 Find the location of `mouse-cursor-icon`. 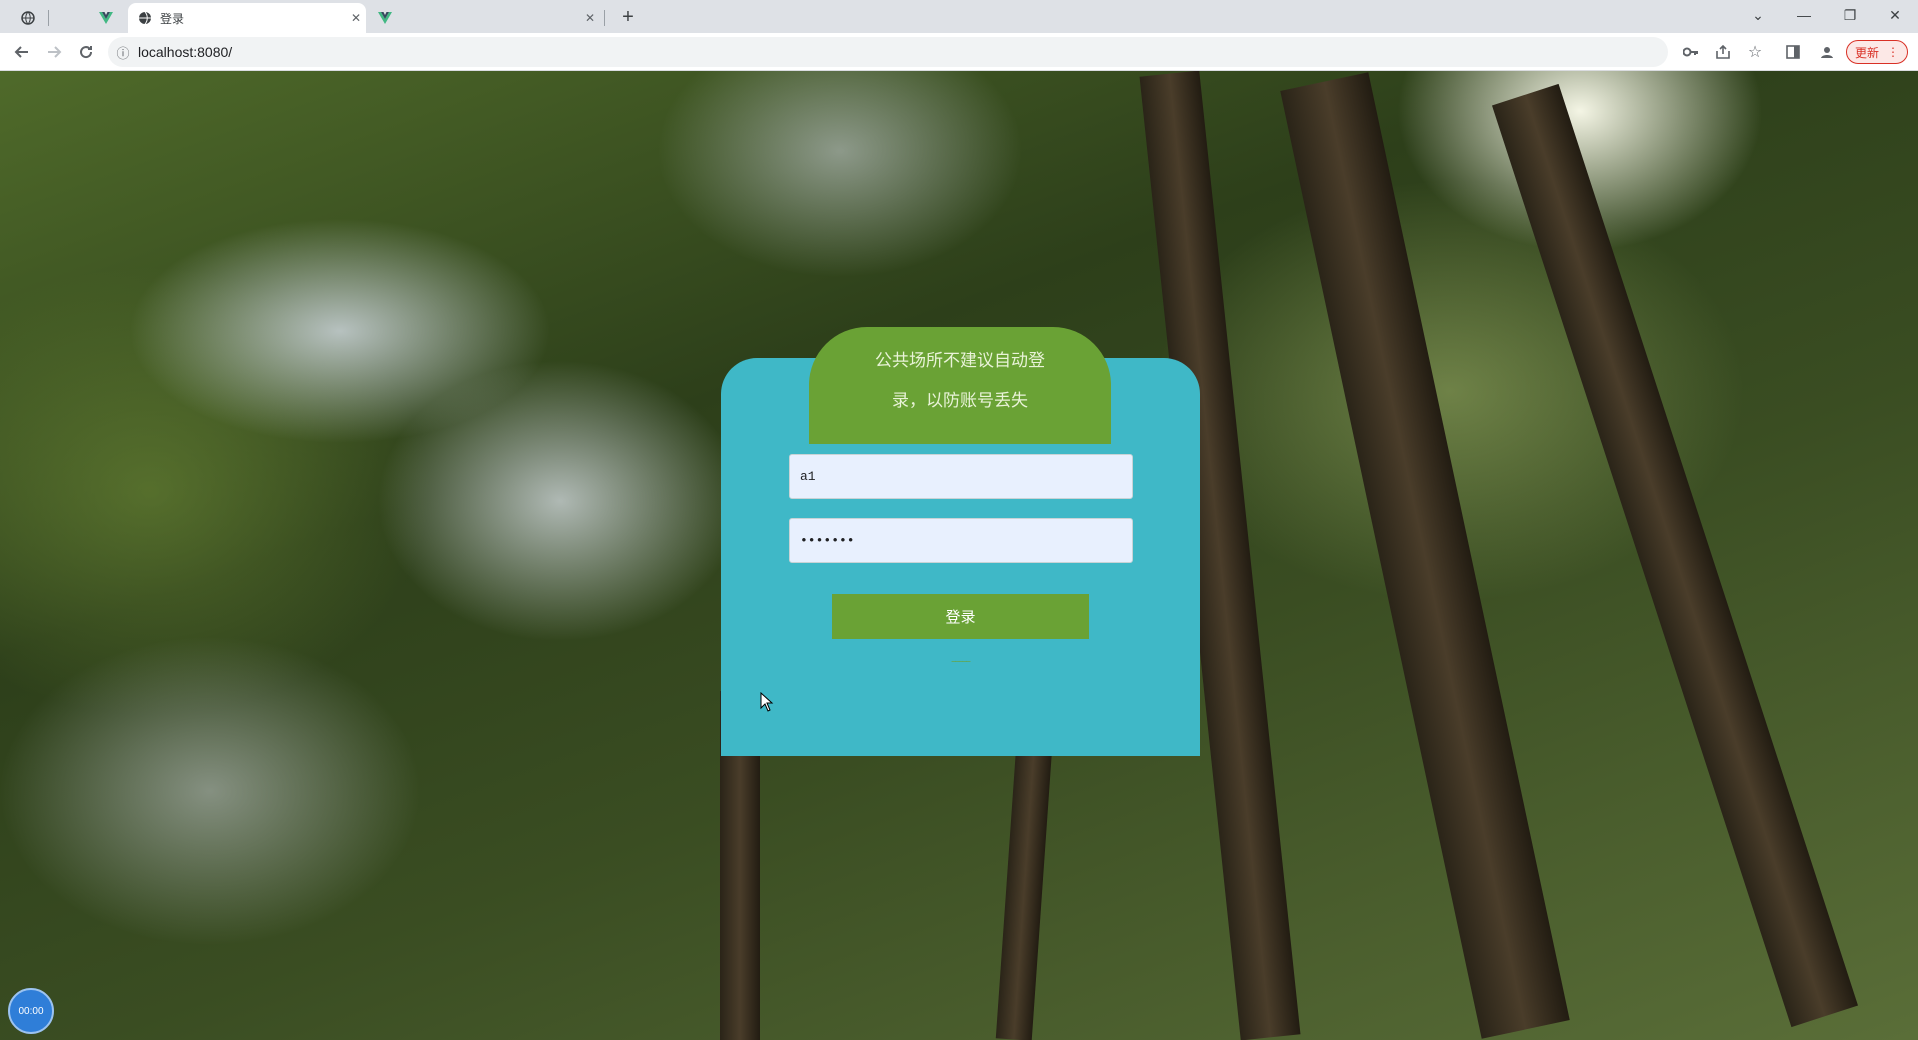

mouse-cursor-icon is located at coordinates (767, 702).